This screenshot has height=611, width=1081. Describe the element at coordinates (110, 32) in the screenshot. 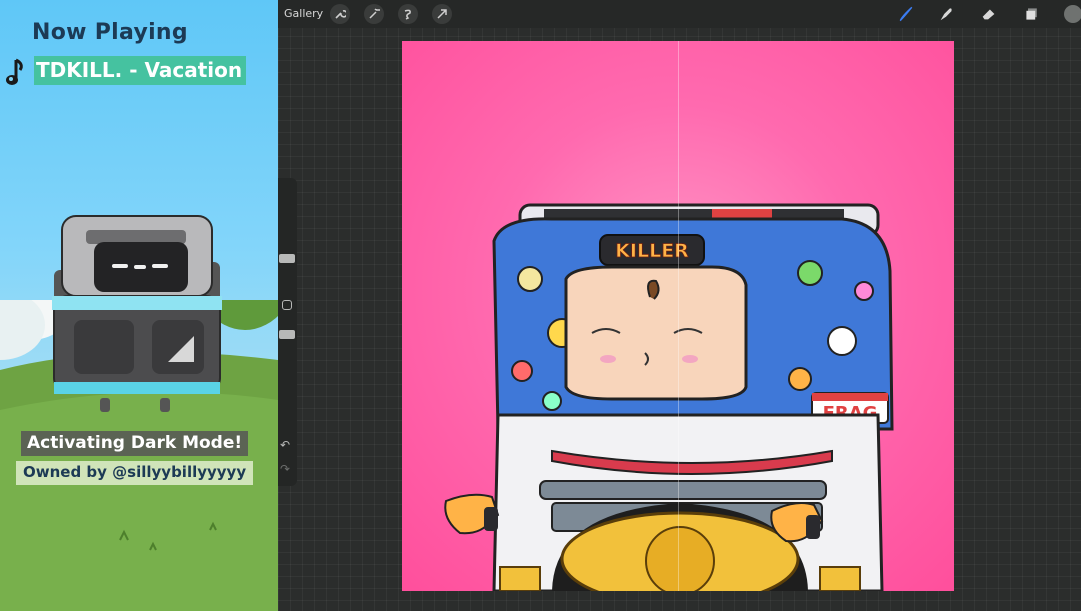

I see `now-playing-heading: Now Playing` at that location.